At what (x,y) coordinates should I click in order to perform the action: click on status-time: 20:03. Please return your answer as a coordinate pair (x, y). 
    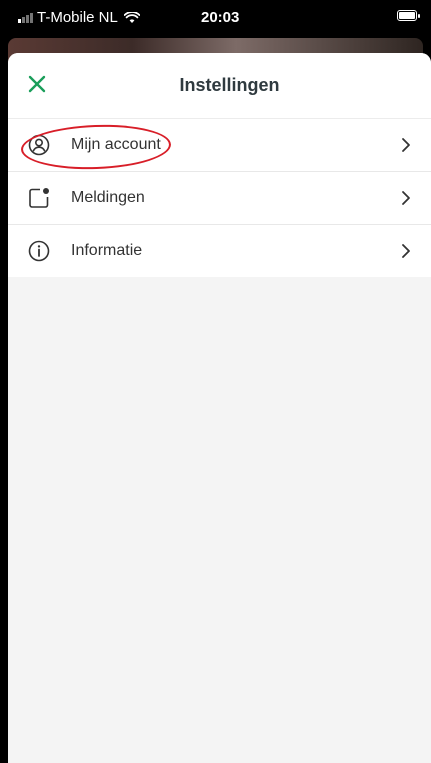
    Looking at the image, I should click on (220, 17).